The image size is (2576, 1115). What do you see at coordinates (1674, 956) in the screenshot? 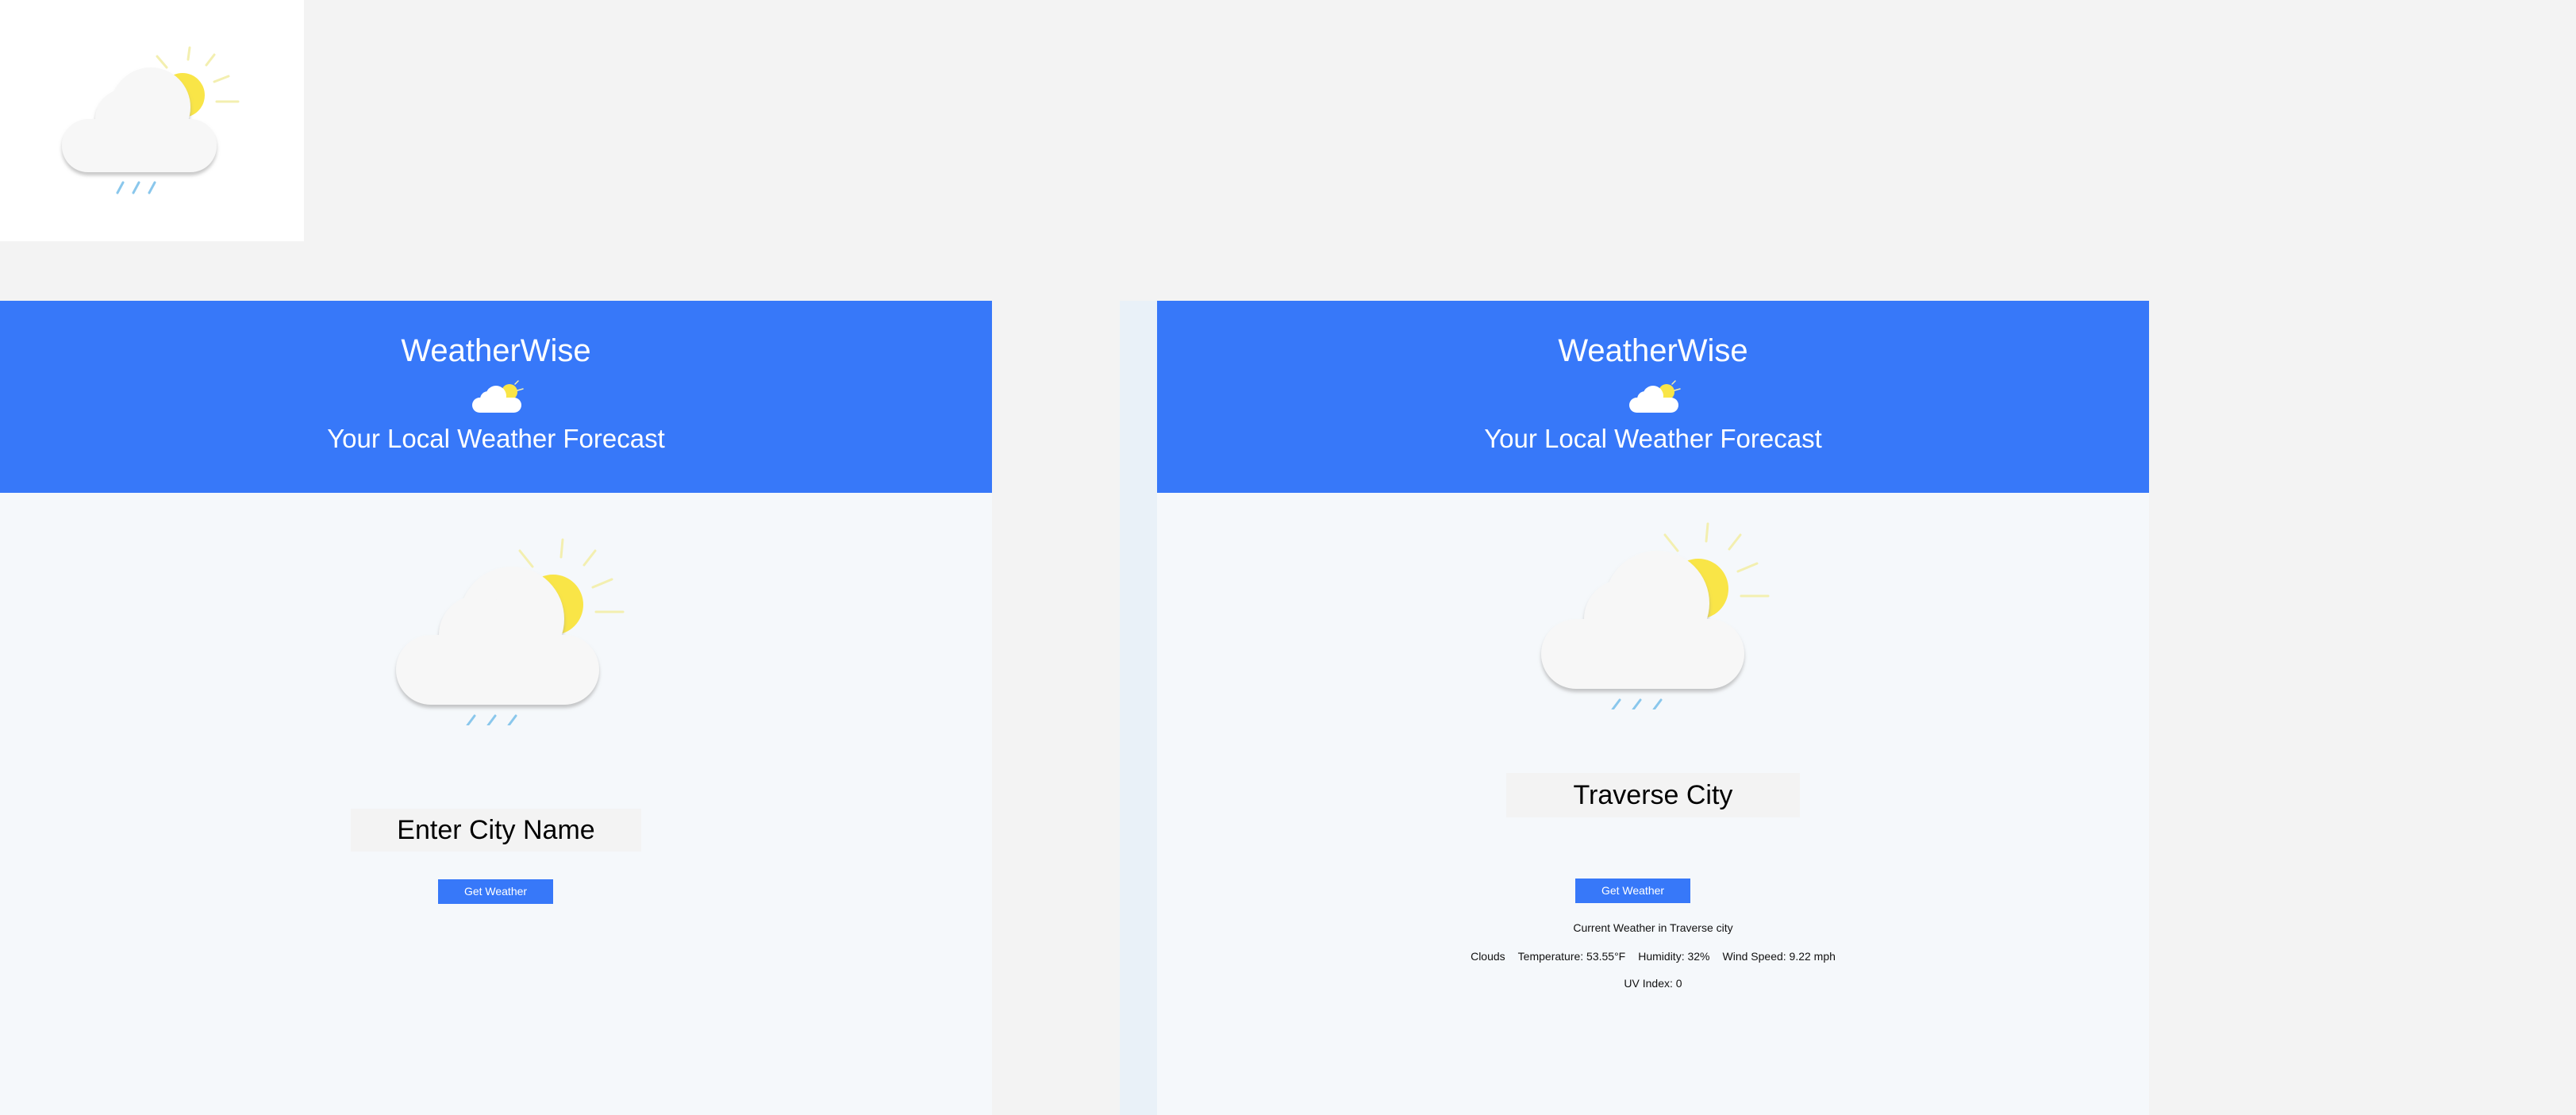
I see `weather-humidity: Humidity: 32%` at bounding box center [1674, 956].